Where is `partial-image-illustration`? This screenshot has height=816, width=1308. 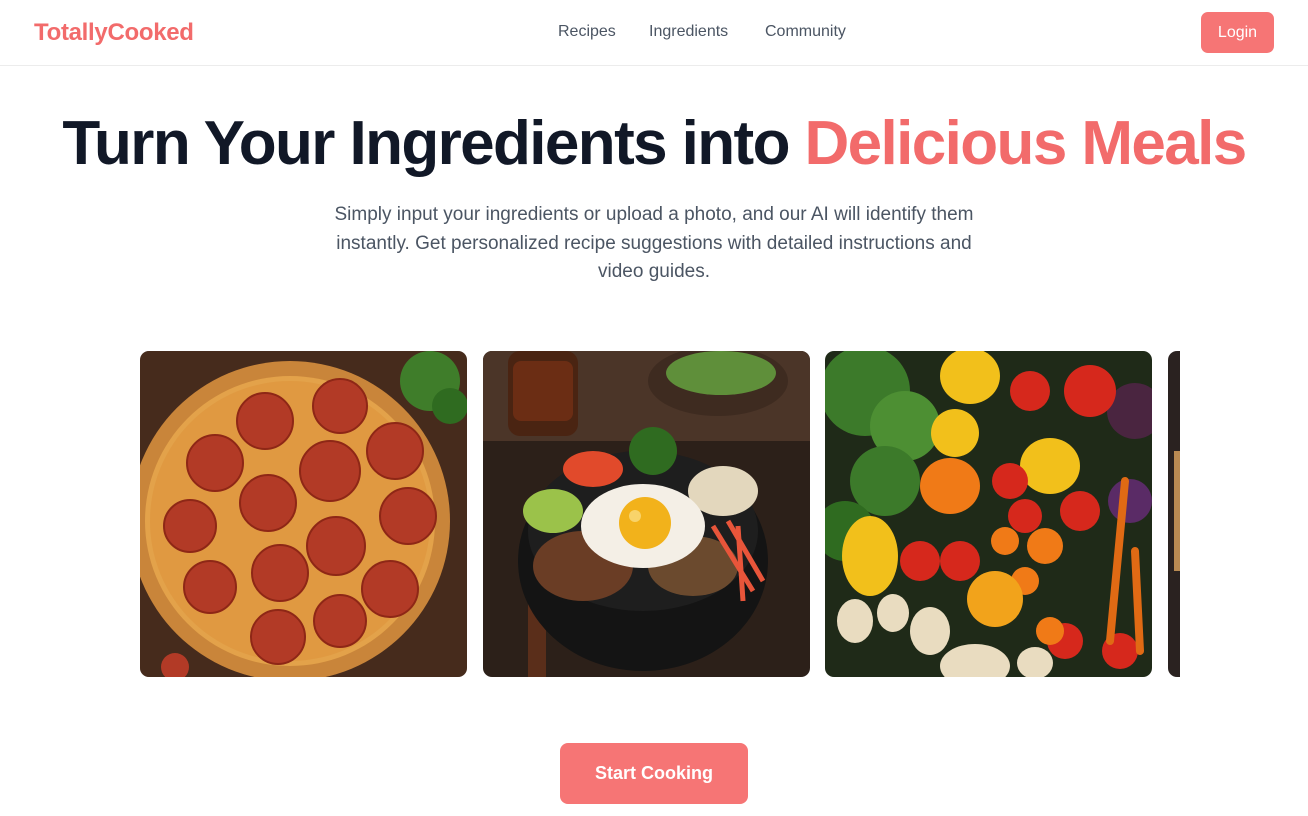
partial-image-illustration is located at coordinates (1174, 514).